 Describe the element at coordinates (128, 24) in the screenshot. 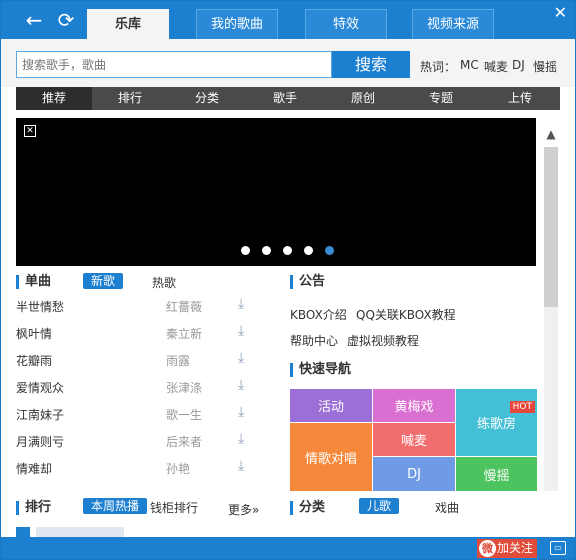

I see `tab-library: 乐库` at that location.